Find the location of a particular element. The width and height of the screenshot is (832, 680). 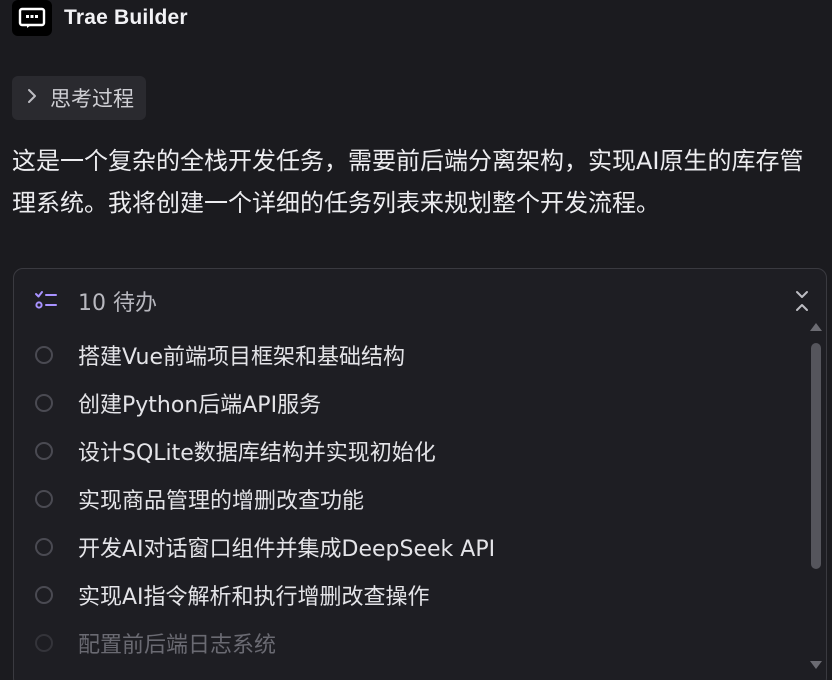

todo-item-text: 开发AI对话窗口组件并集成DeepSeek API is located at coordinates (287, 549).